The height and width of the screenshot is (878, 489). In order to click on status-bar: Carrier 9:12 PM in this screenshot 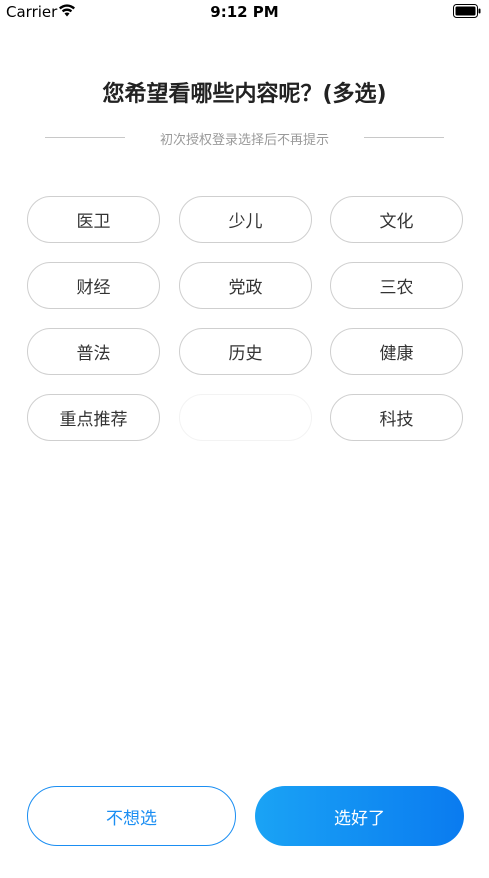, I will do `click(244, 12)`.